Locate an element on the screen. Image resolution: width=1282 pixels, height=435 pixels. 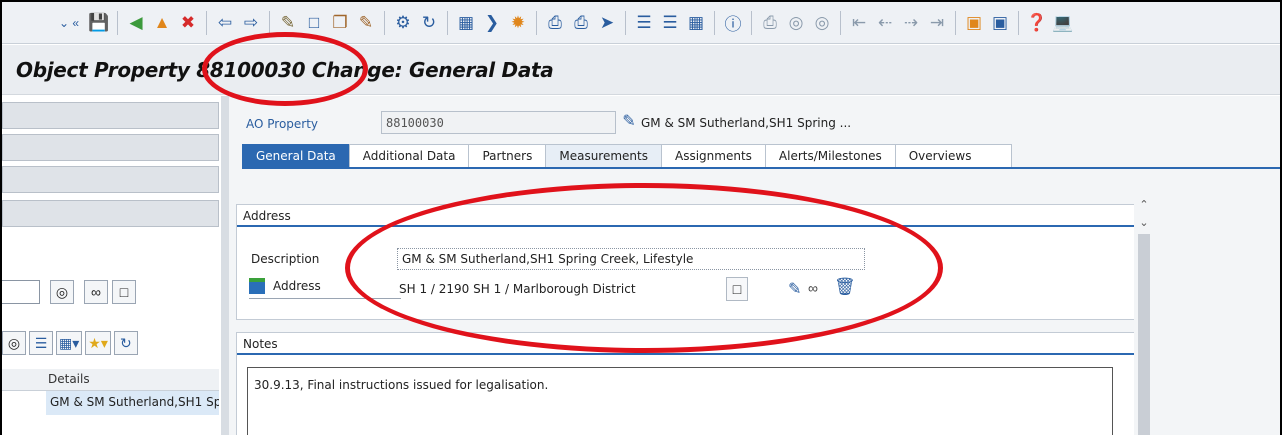
exit-icon: ▲ is located at coordinates (162, 23).